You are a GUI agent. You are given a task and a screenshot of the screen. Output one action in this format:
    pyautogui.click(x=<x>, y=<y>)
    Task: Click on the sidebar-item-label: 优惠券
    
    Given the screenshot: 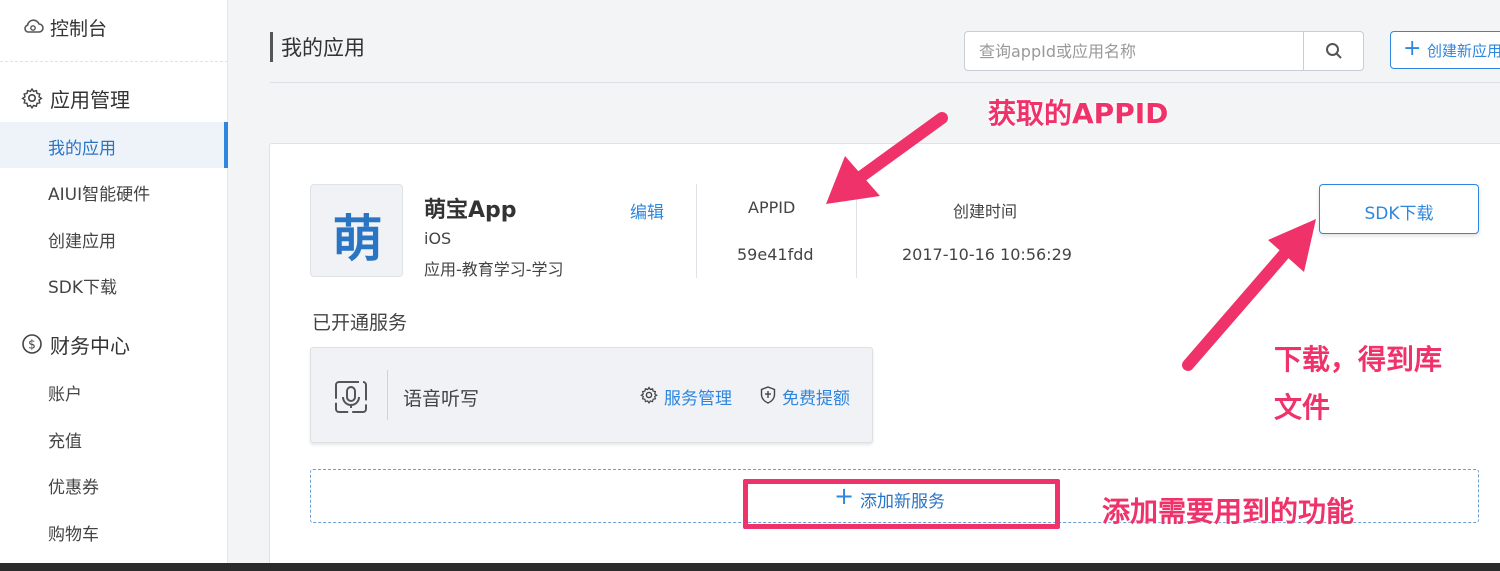 What is the action you would take?
    pyautogui.click(x=73, y=488)
    